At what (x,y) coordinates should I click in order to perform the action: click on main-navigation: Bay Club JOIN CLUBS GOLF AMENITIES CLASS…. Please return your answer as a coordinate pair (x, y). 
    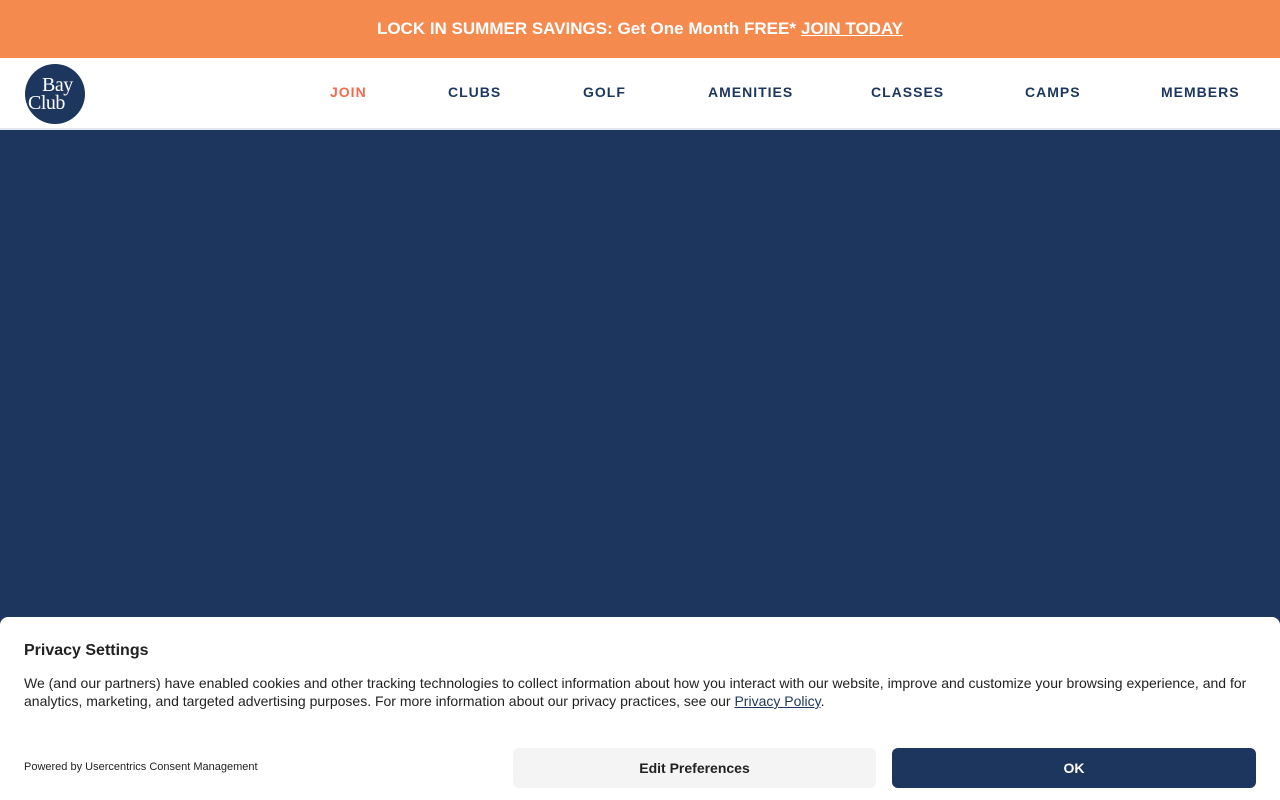
    Looking at the image, I should click on (640, 94).